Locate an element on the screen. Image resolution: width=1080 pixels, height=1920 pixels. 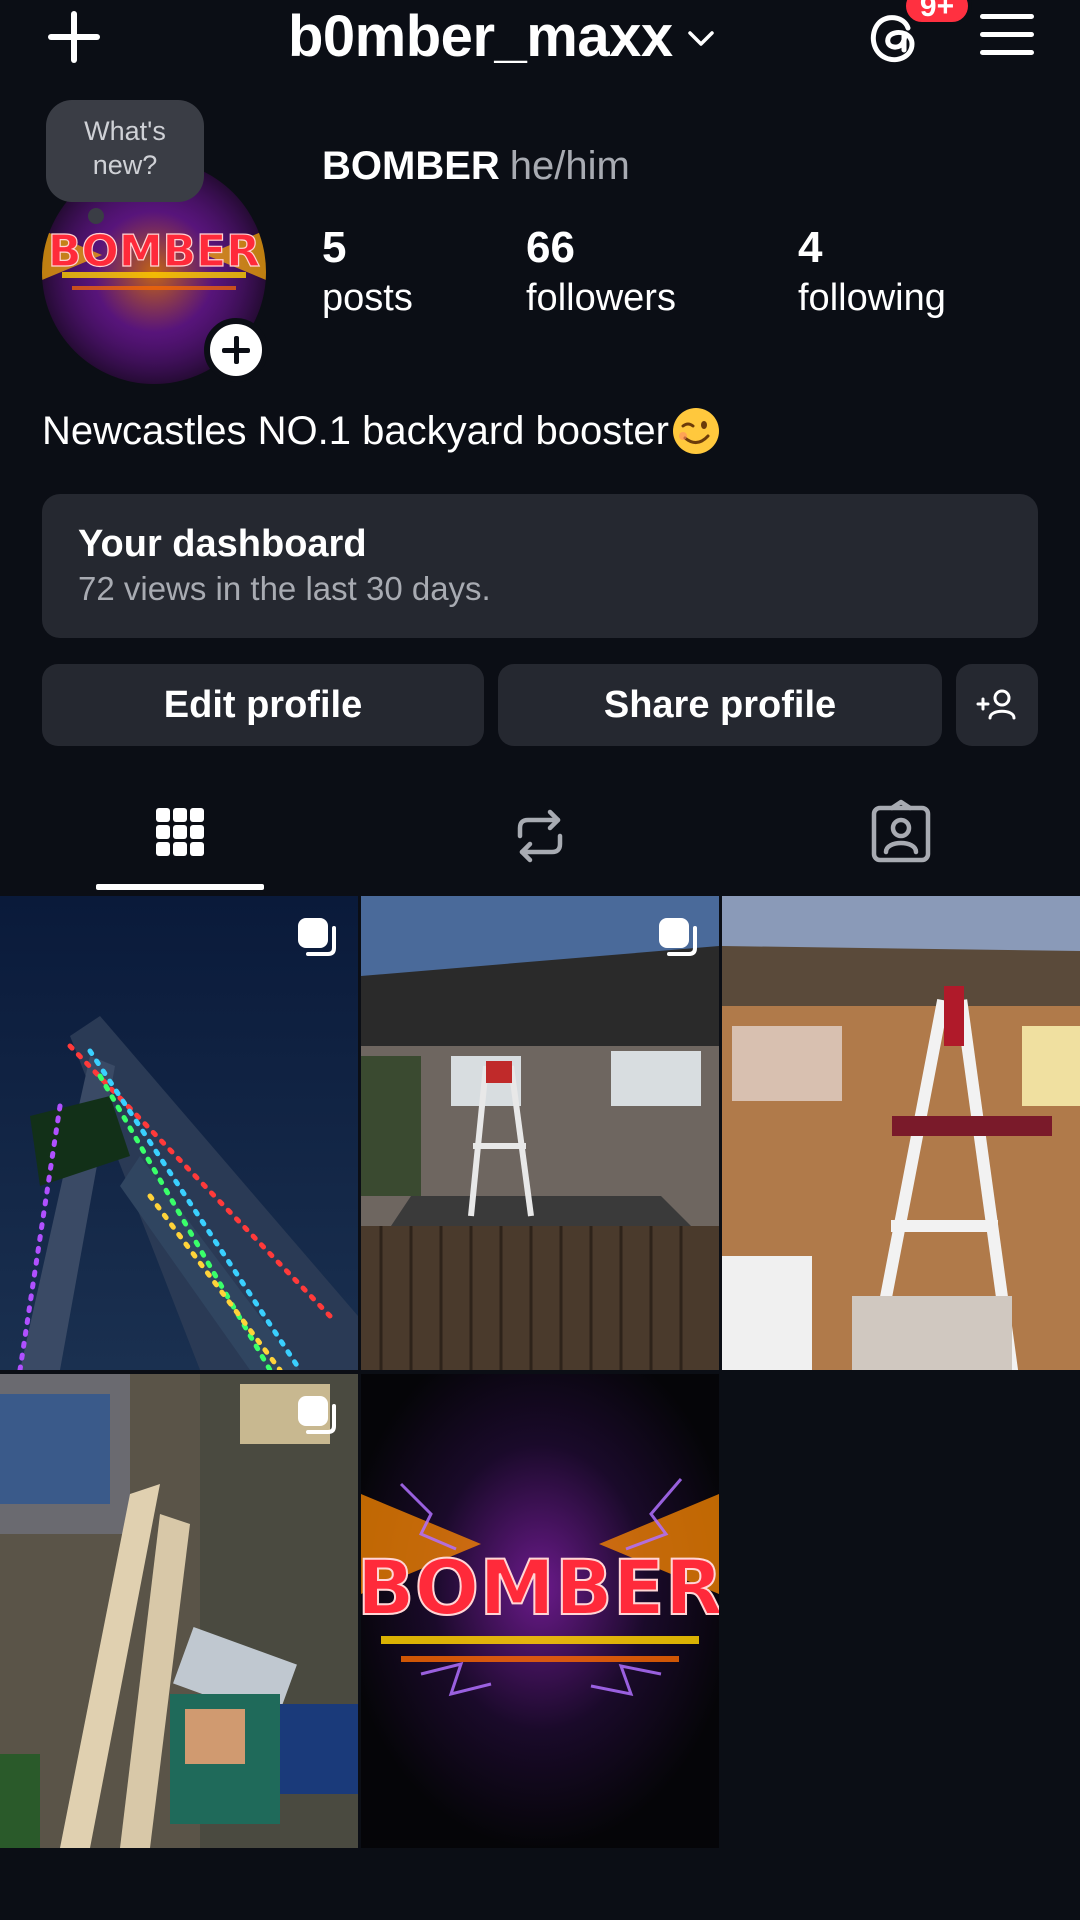
add-story-plus-icon is located at coordinates (236, 350).